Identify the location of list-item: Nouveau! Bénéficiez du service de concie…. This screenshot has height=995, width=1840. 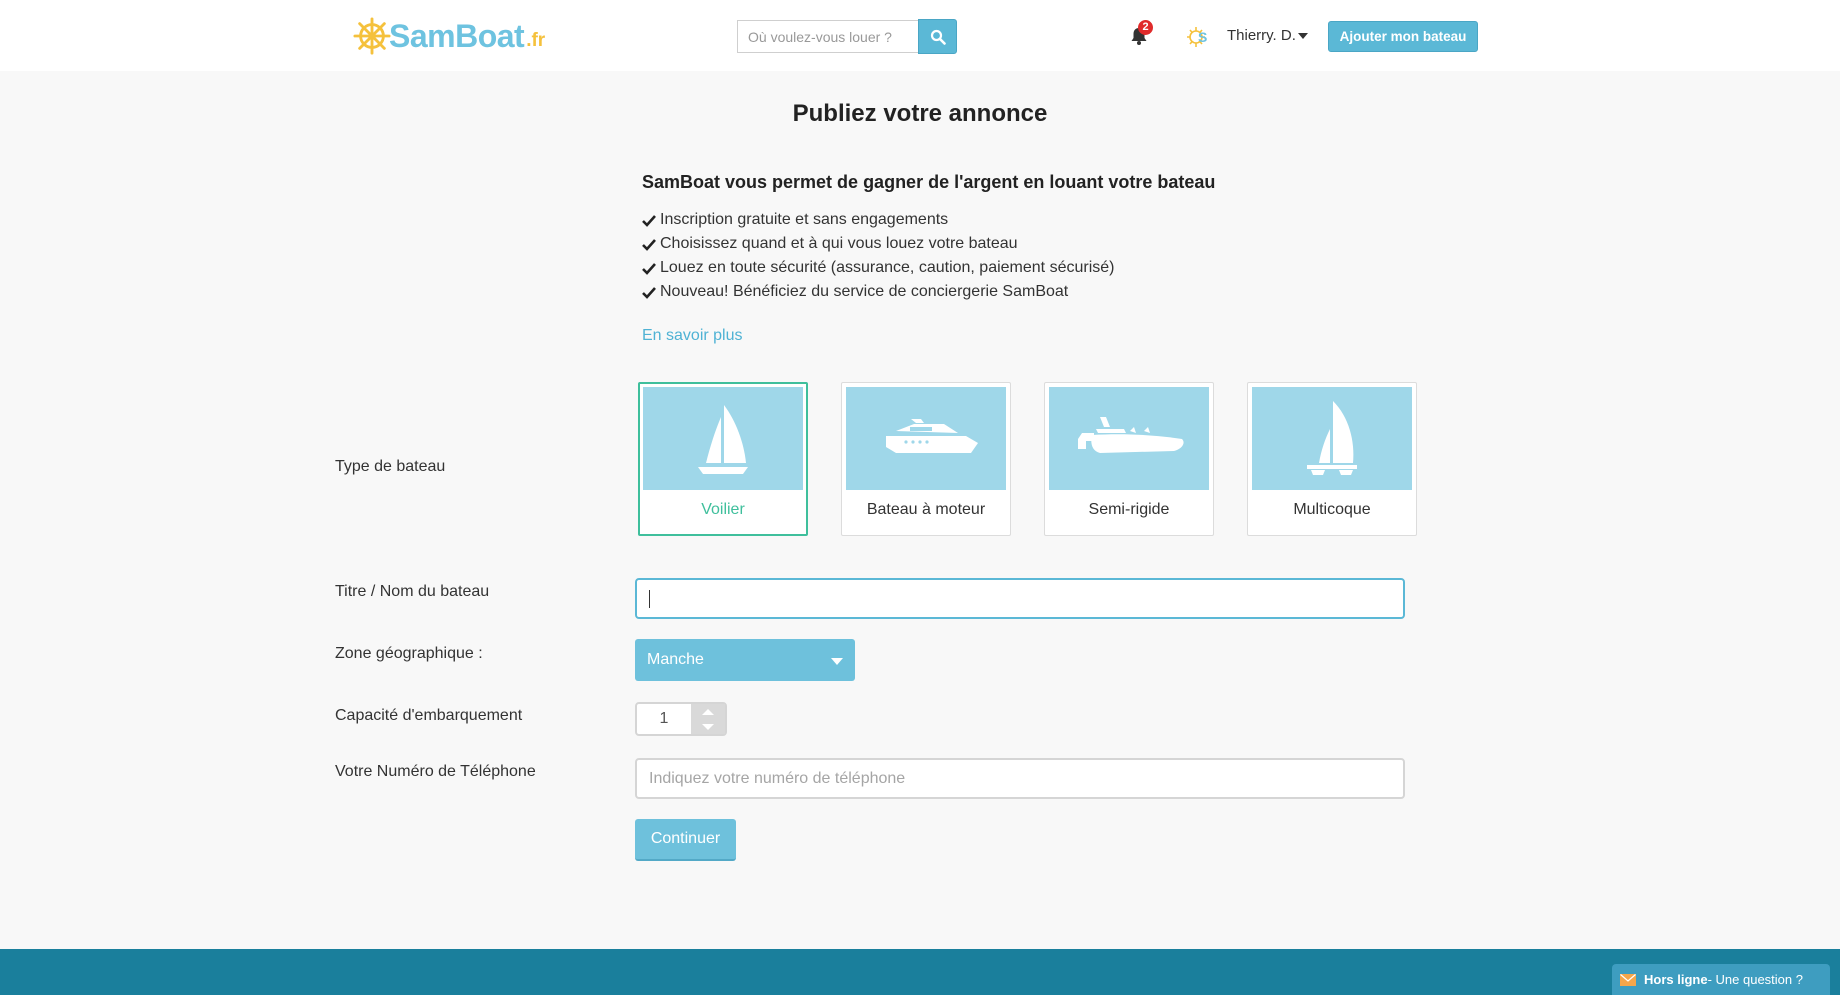
(878, 292).